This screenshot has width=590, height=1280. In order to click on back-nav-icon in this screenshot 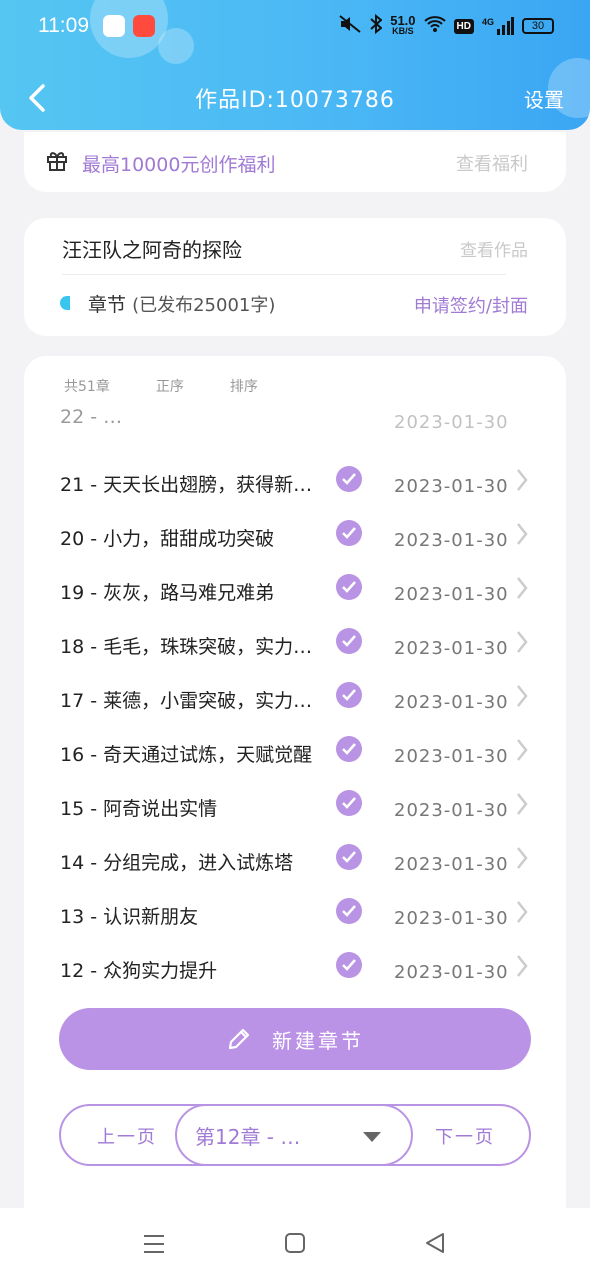, I will do `click(435, 1245)`.